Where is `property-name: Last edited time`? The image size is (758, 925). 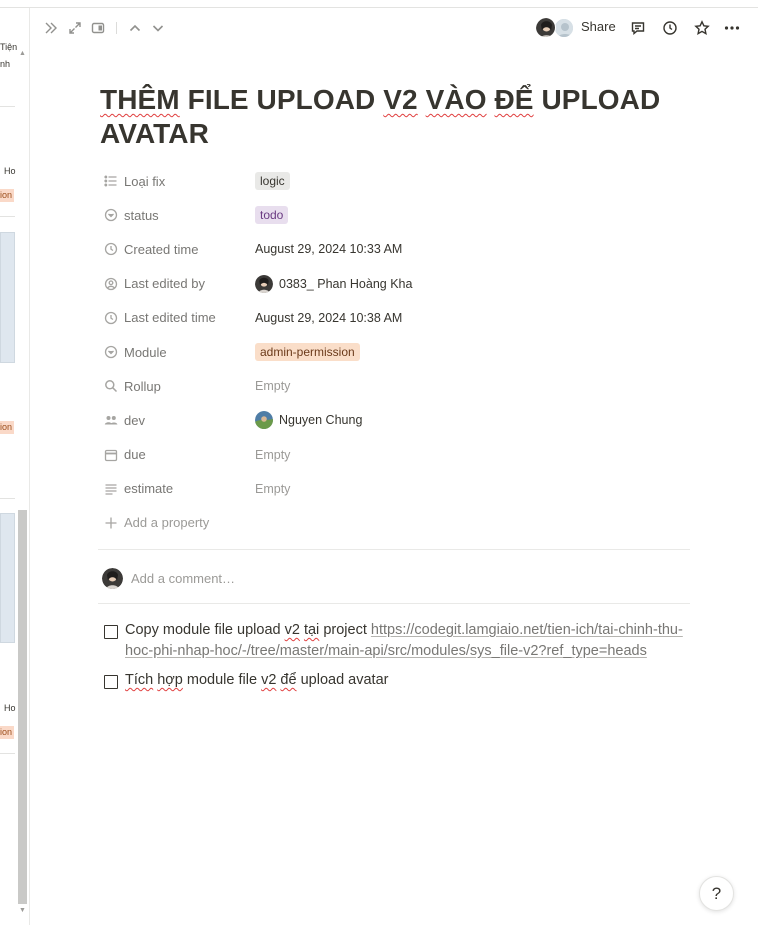
property-name: Last edited time is located at coordinates (170, 318).